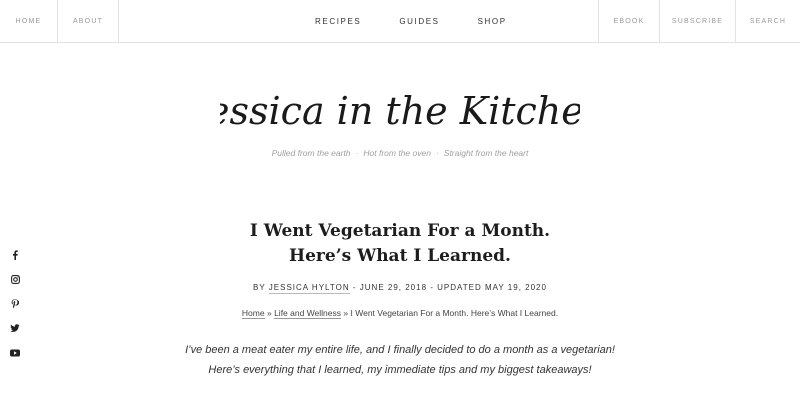  I want to click on nav-recipes-link: Recipes, so click(338, 21).